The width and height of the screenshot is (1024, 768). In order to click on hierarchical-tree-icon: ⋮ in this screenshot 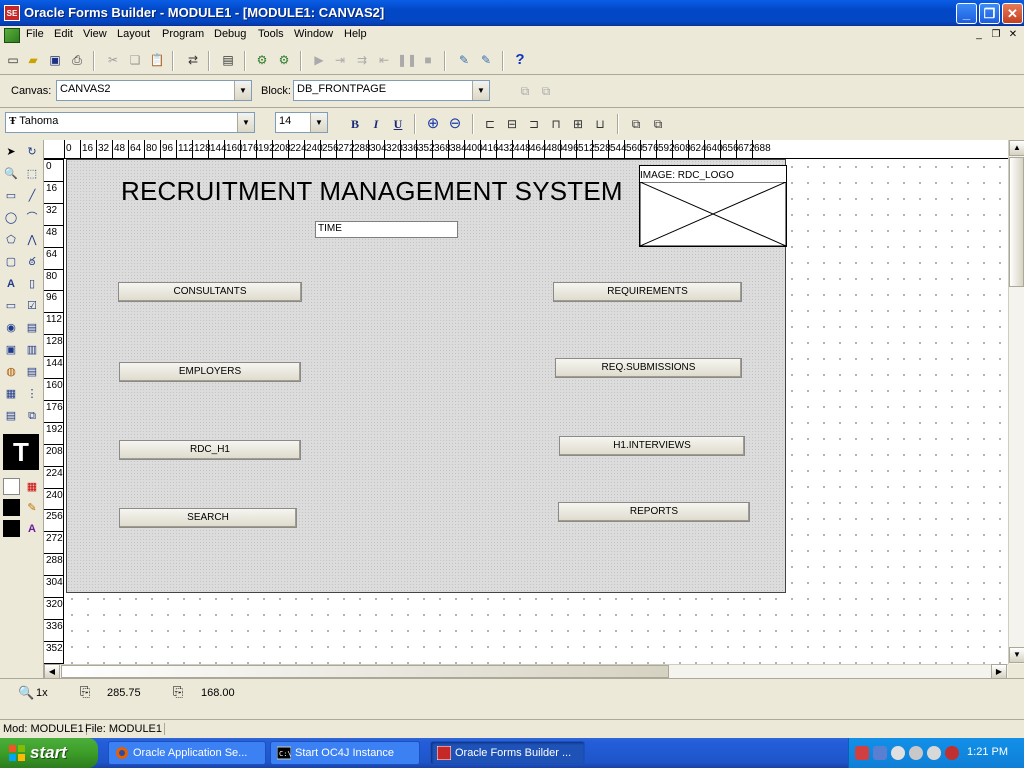, I will do `click(32, 394)`.